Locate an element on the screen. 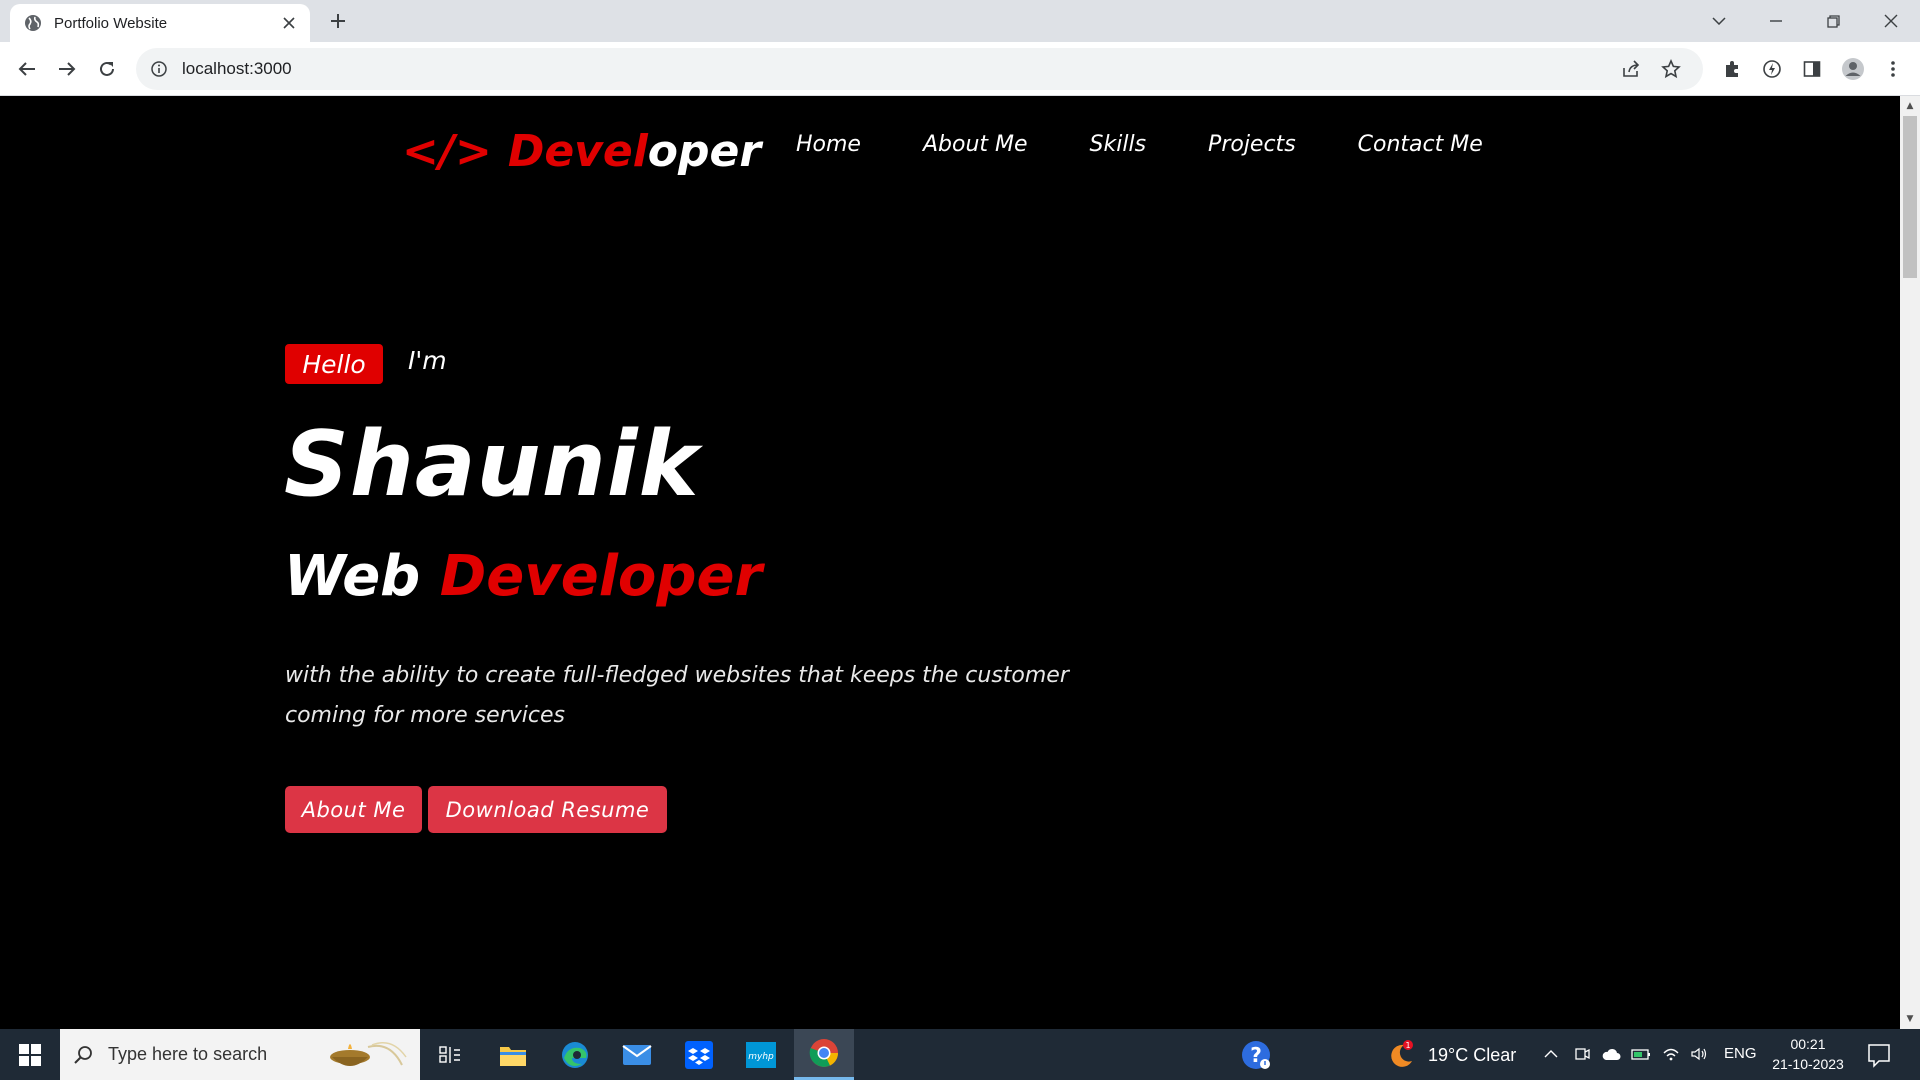 This screenshot has height=1080, width=1920. volume-icon is located at coordinates (1699, 1054).